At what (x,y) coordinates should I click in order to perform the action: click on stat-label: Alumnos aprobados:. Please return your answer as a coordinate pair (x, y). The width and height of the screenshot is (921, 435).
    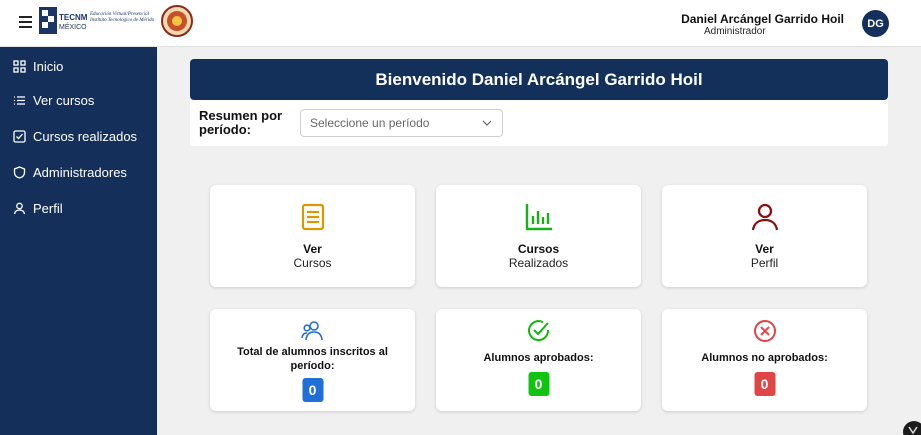
    Looking at the image, I should click on (538, 358).